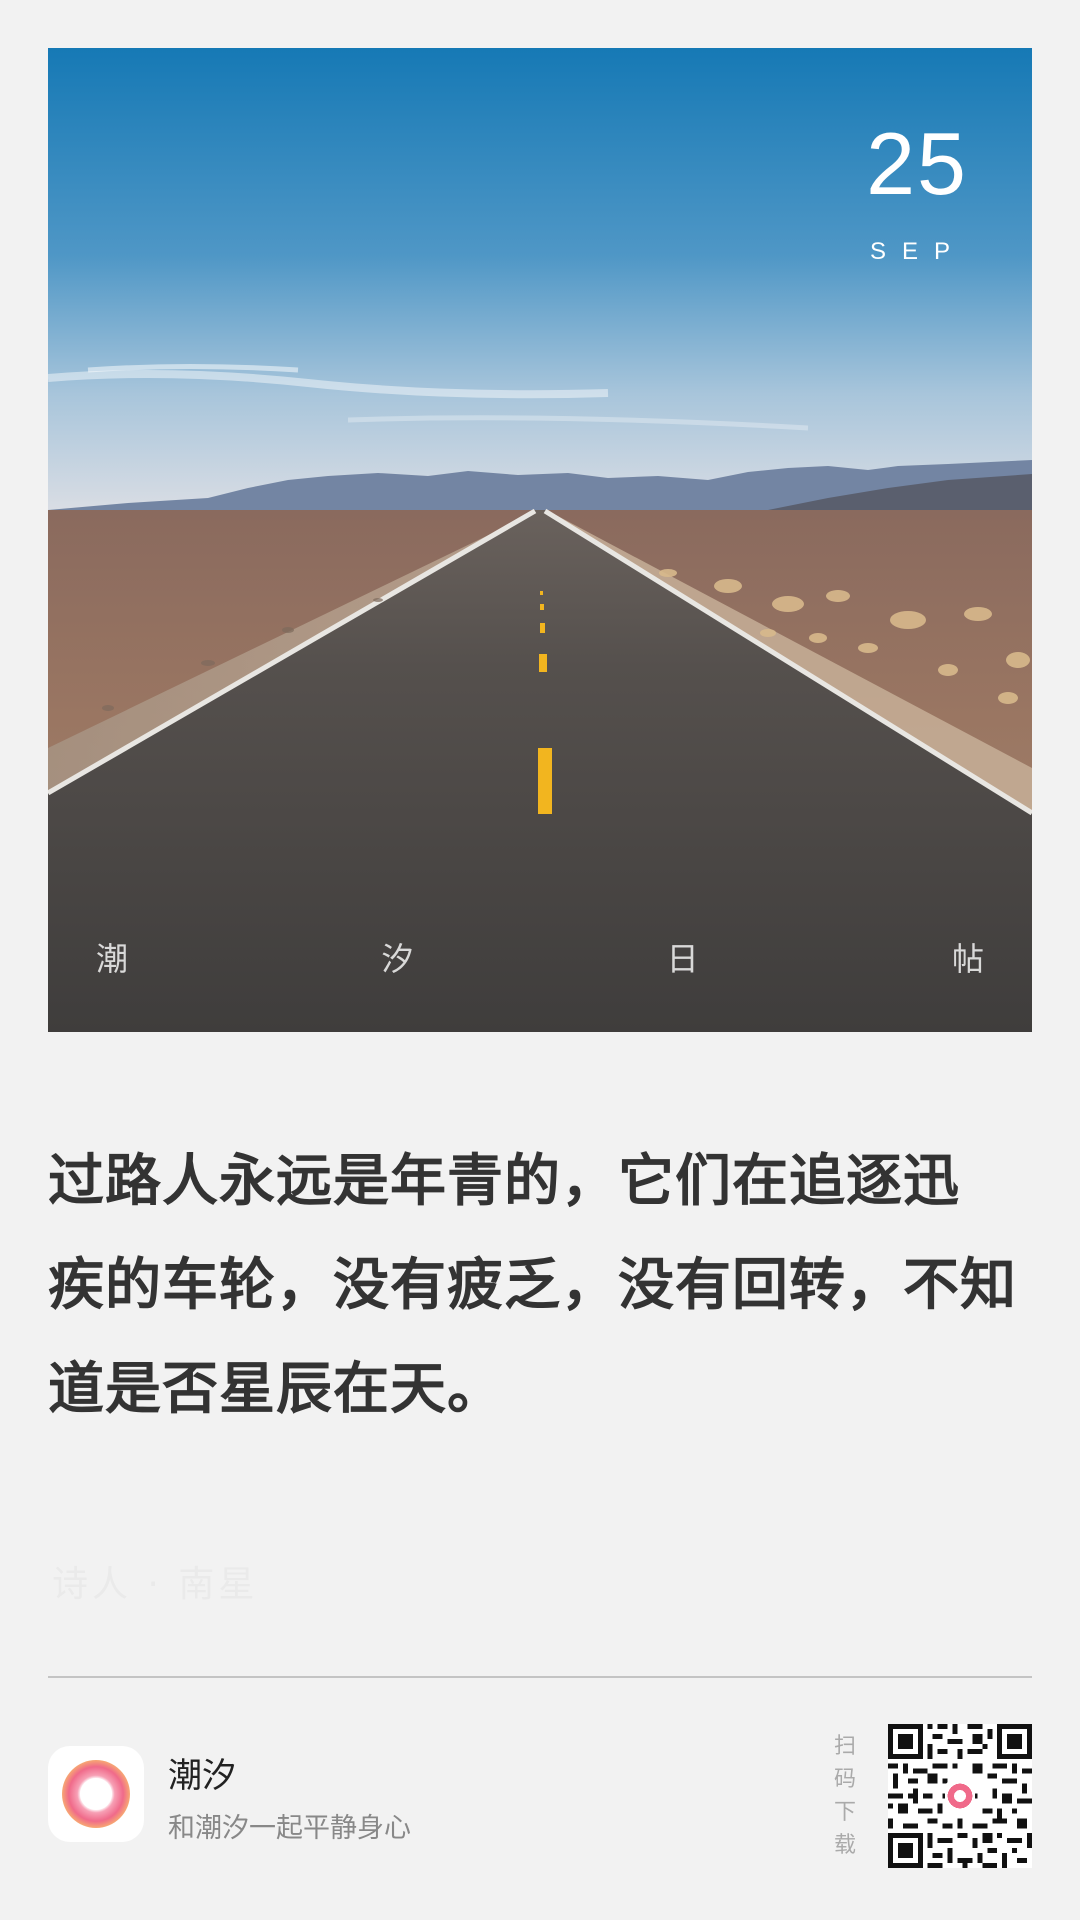 The height and width of the screenshot is (1920, 1080). What do you see at coordinates (155, 1584) in the screenshot?
I see `quote-author: 诗人 · 南星` at bounding box center [155, 1584].